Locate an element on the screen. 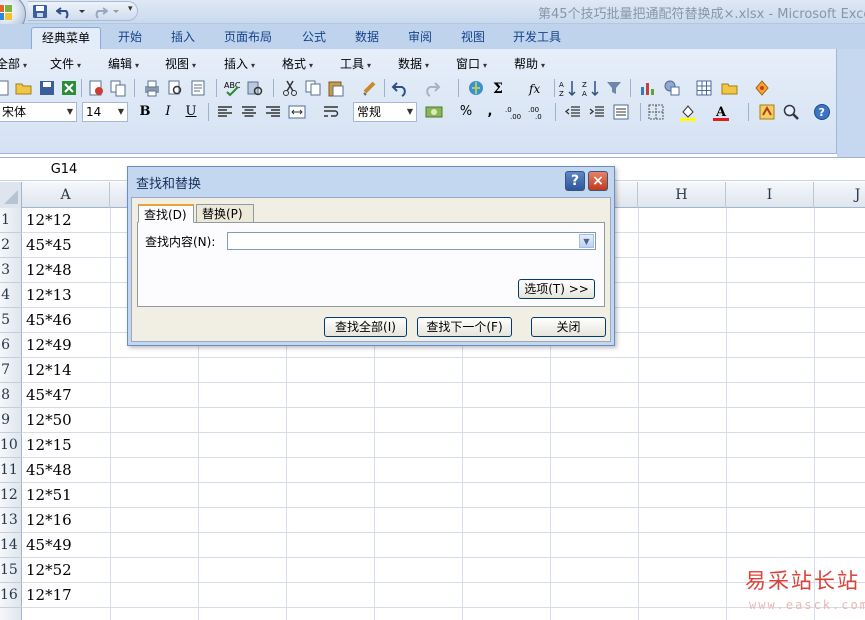  menu-insert: 插入 ▾ is located at coordinates (239, 63).